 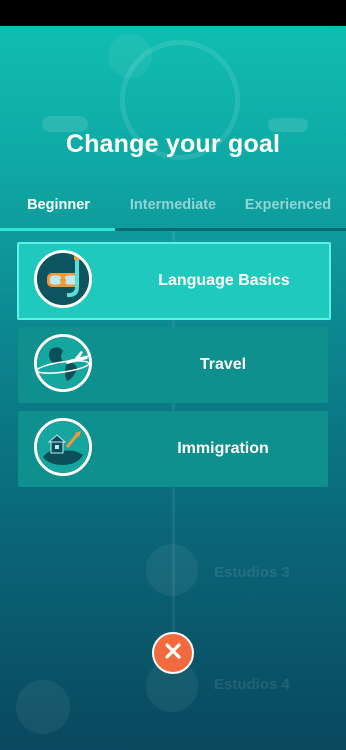 I want to click on house-on-island-icon, so click(x=63, y=447).